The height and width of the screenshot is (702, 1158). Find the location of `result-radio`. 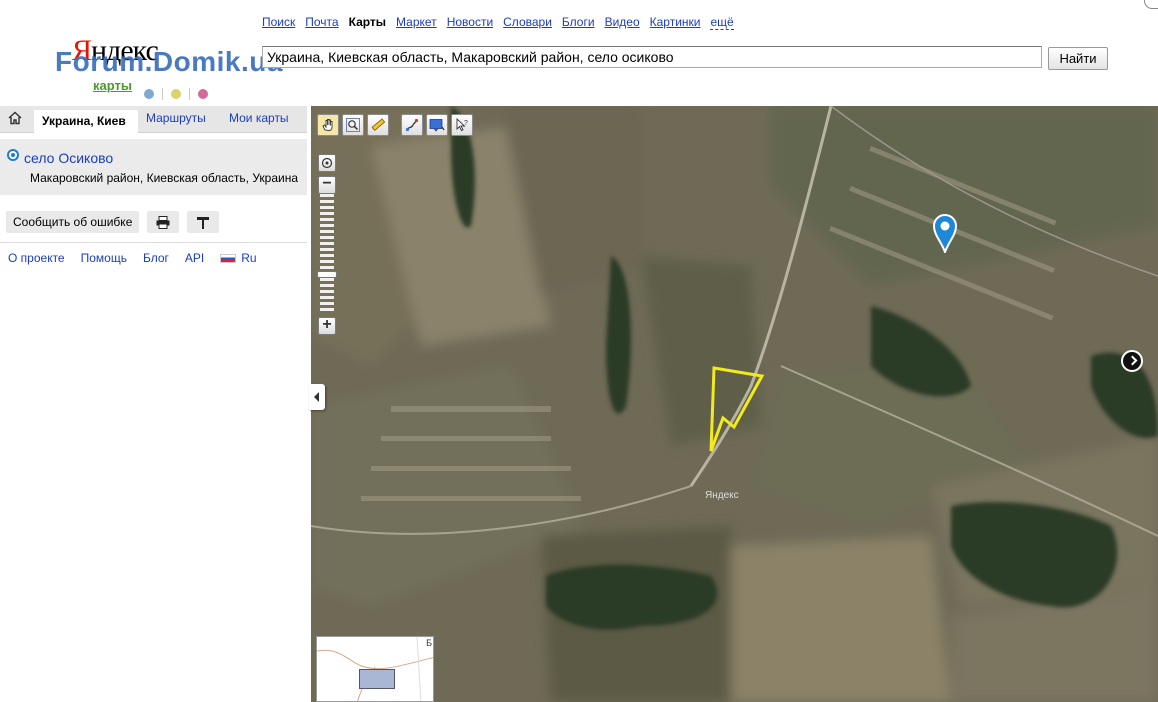

result-radio is located at coordinates (13, 155).